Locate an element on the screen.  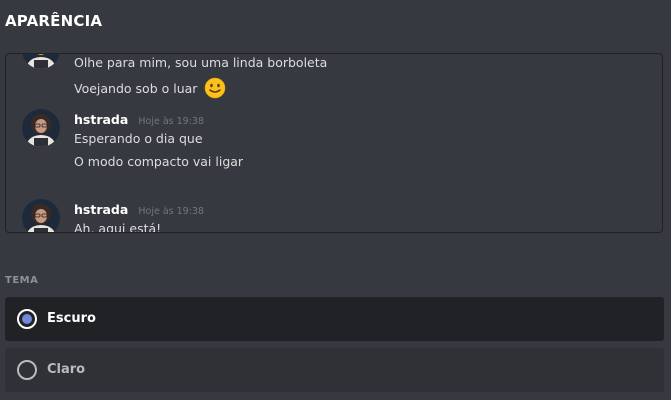
radio-button-checked is located at coordinates (27, 319).